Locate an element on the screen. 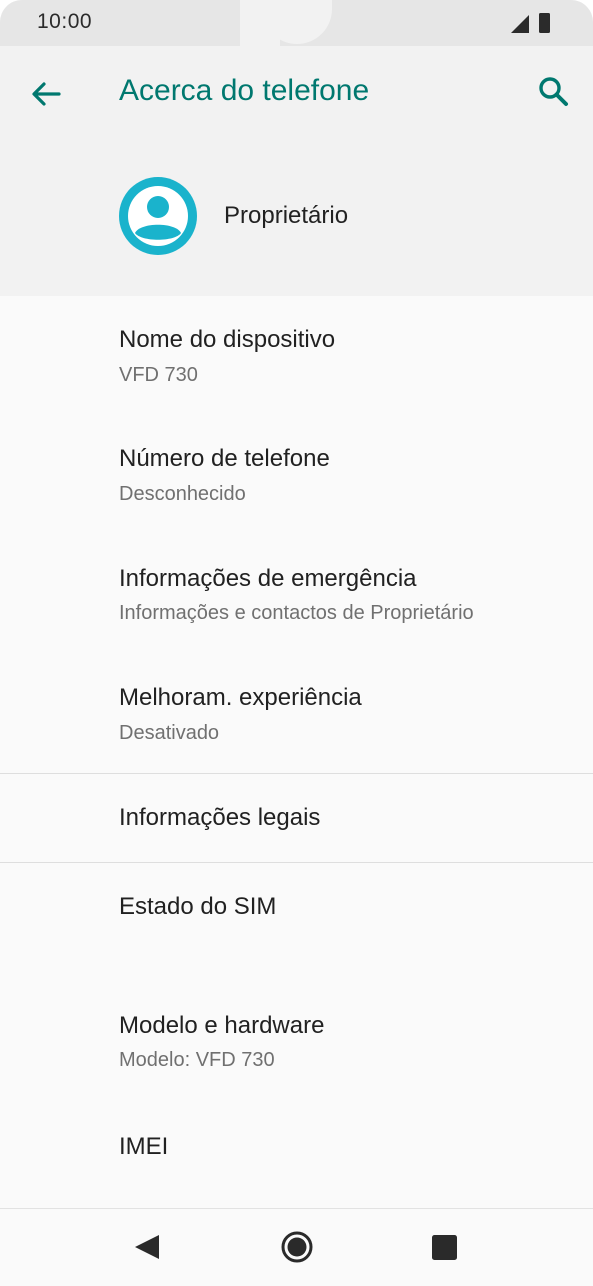 This screenshot has width=593, height=1286. item-subtitle: Informações e contactos de Proprietário is located at coordinates (296, 613).